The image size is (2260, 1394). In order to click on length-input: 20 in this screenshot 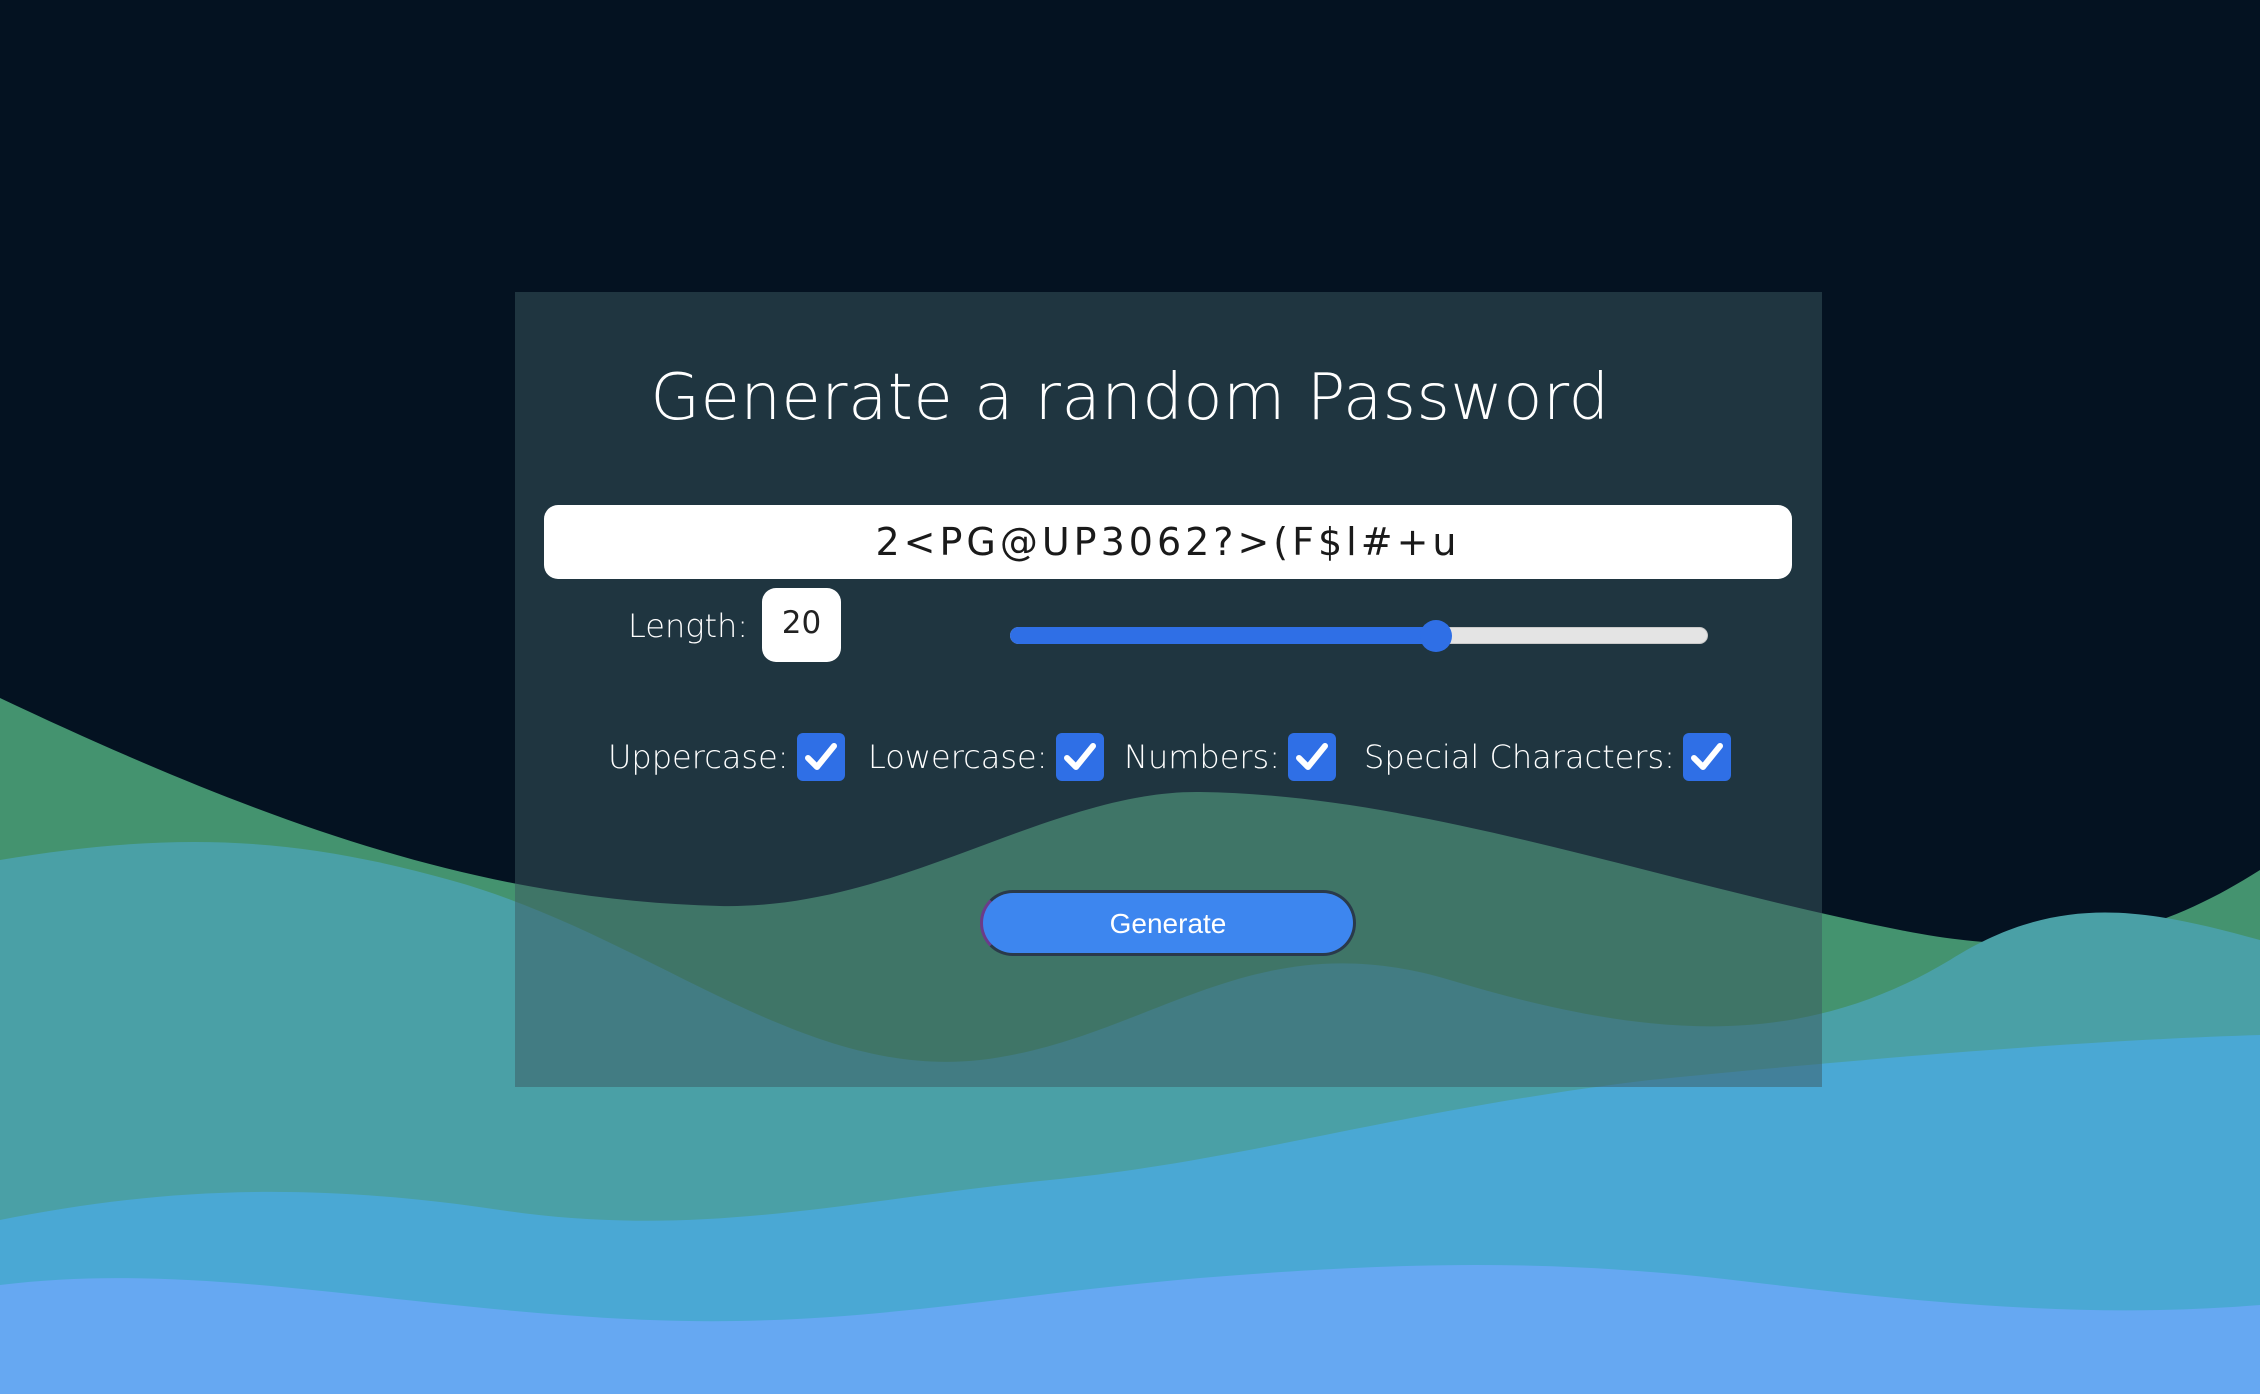, I will do `click(801, 625)`.